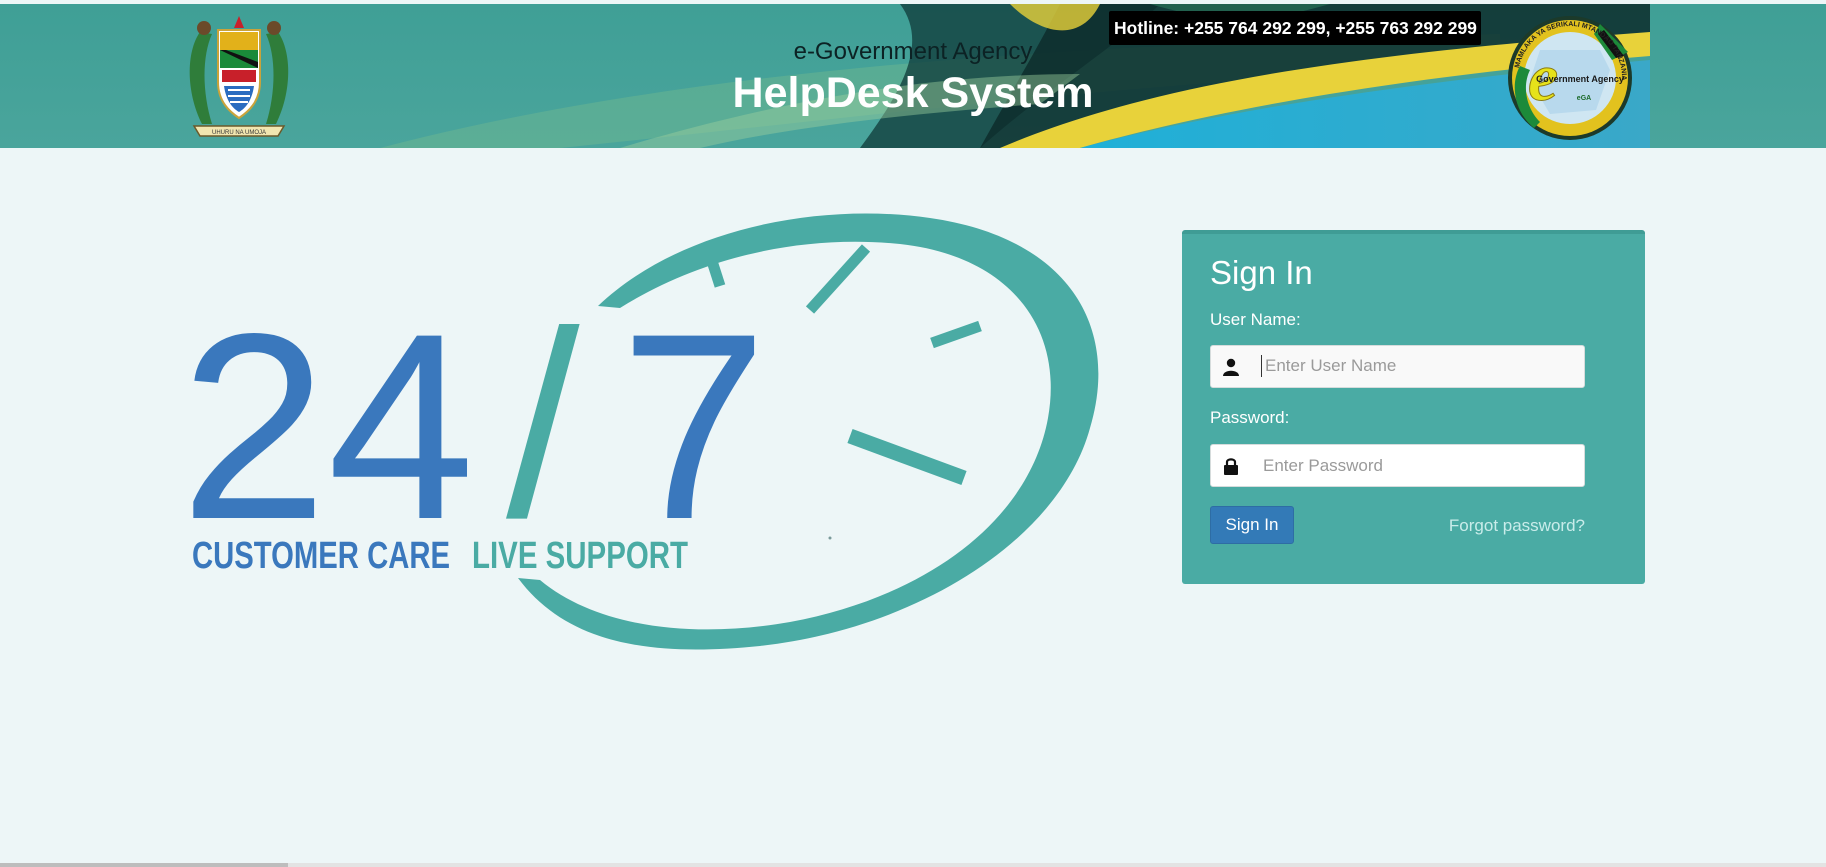  What do you see at coordinates (1231, 366) in the screenshot?
I see `user-icon` at bounding box center [1231, 366].